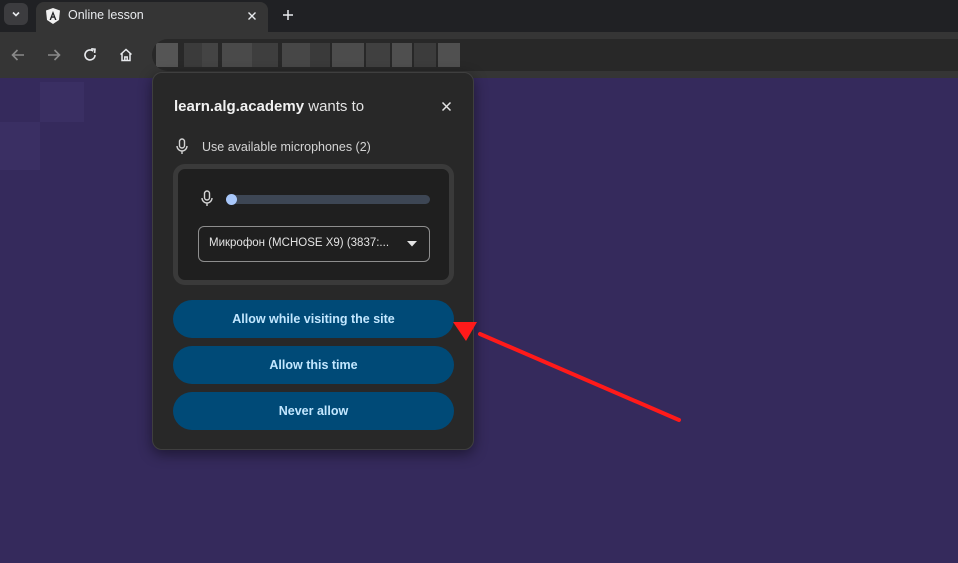 This screenshot has width=958, height=563. Describe the element at coordinates (328, 199) in the screenshot. I see `mic-level-meter` at that location.